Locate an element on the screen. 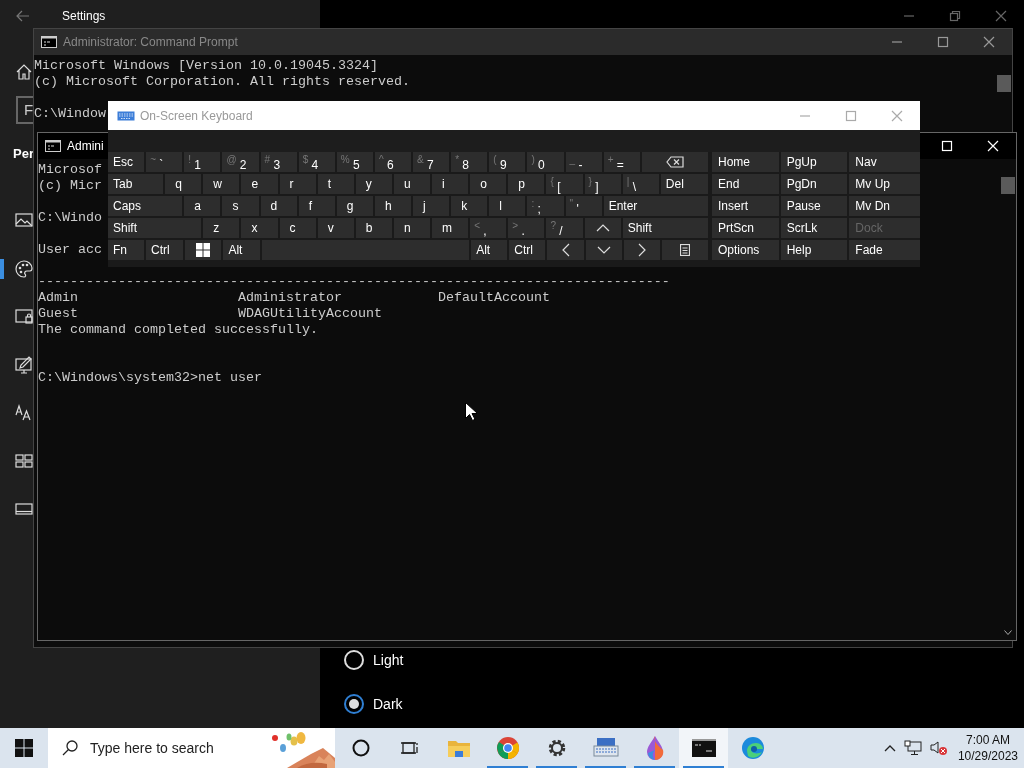 The width and height of the screenshot is (1024, 768). key: PgDn is located at coordinates (814, 184).